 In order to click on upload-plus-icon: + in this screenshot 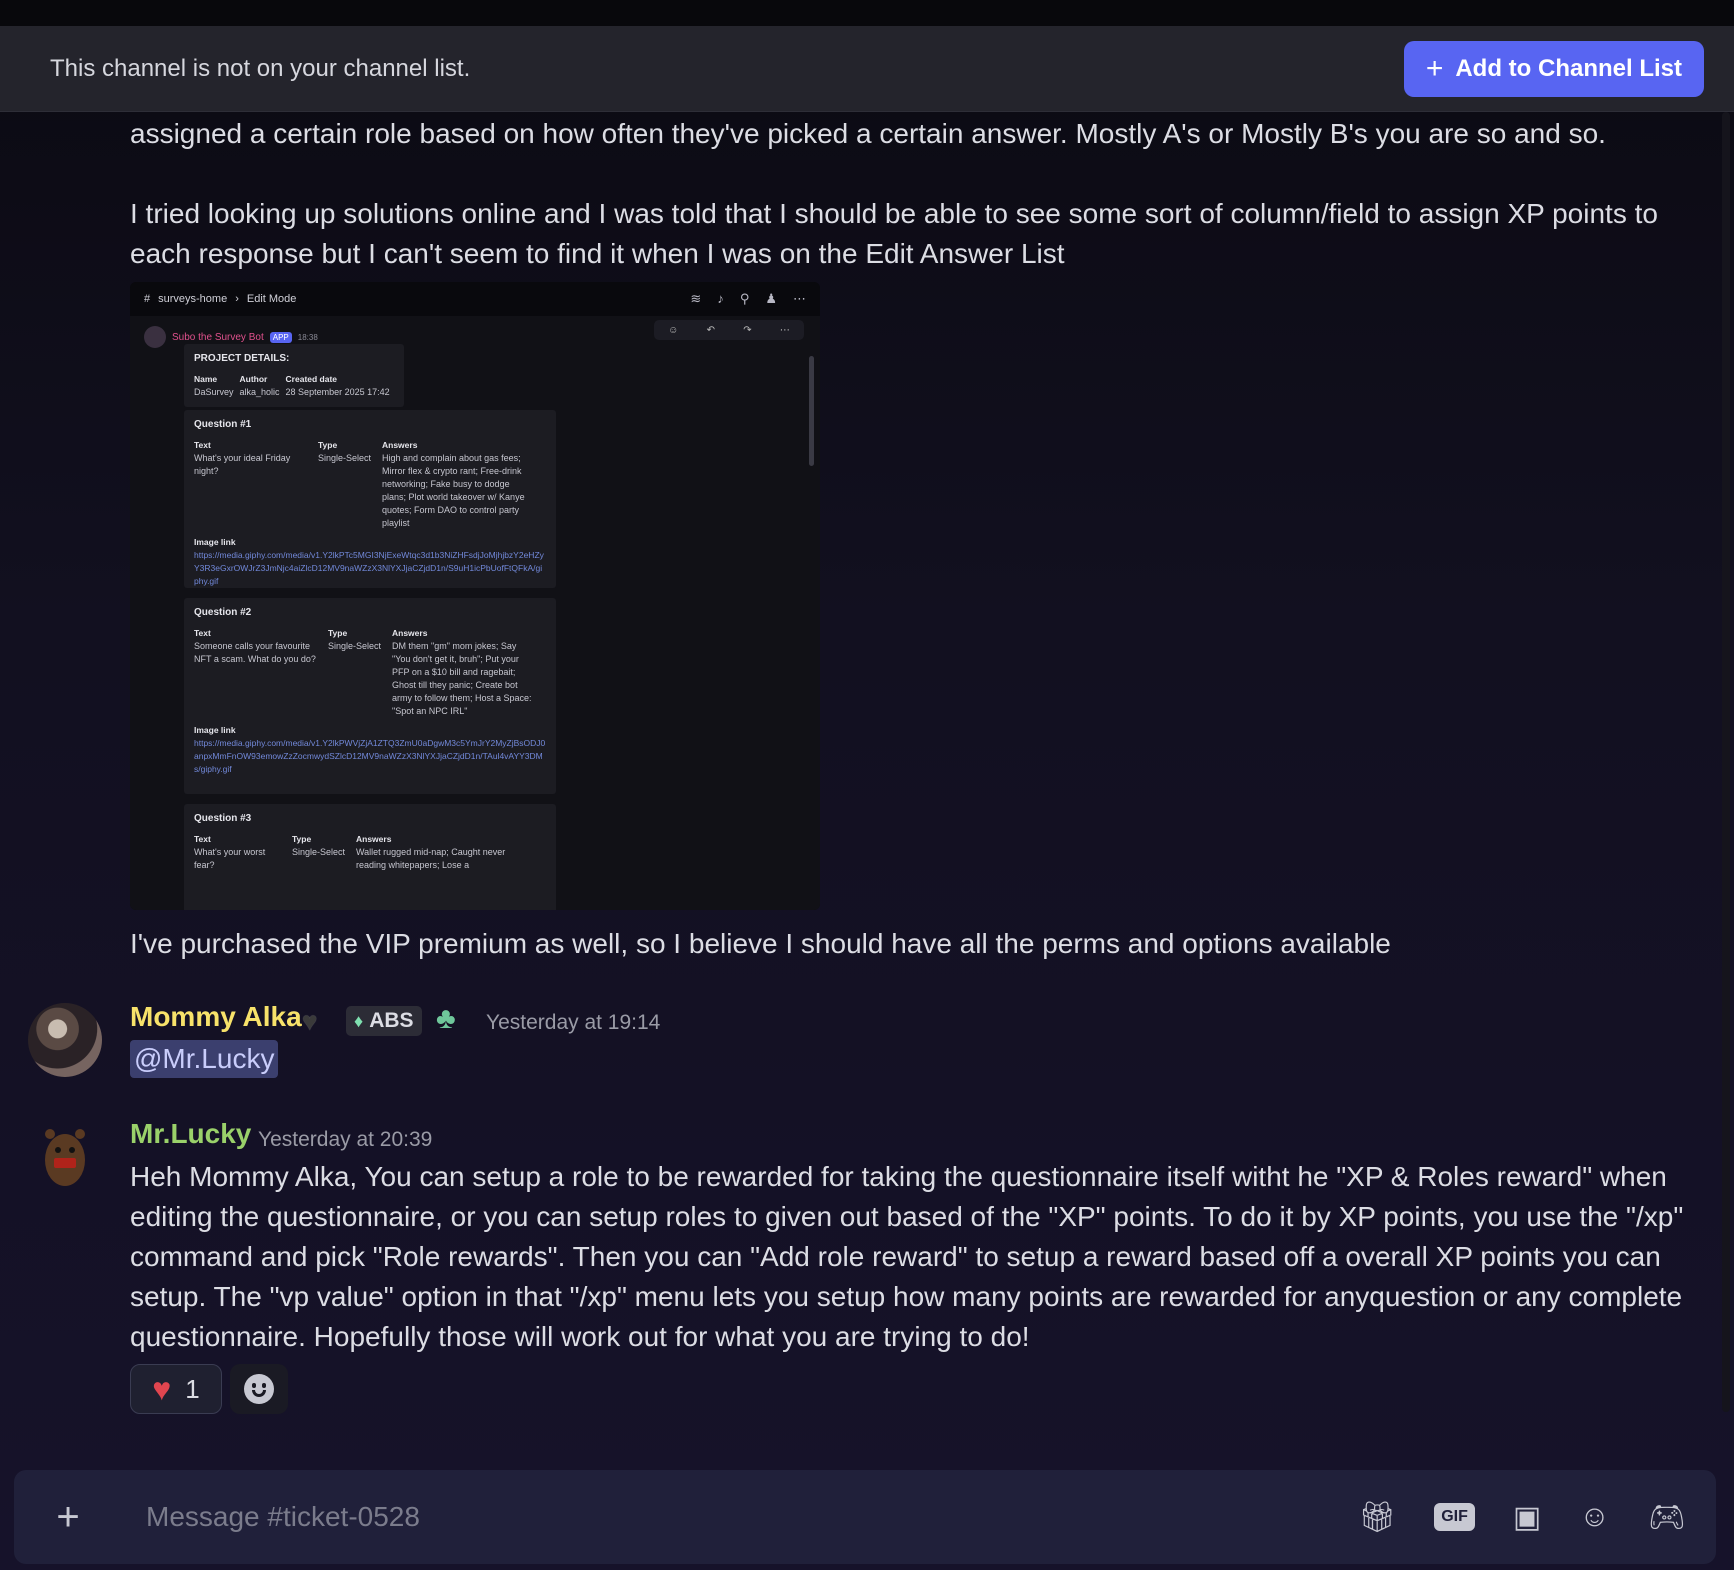, I will do `click(68, 1517)`.